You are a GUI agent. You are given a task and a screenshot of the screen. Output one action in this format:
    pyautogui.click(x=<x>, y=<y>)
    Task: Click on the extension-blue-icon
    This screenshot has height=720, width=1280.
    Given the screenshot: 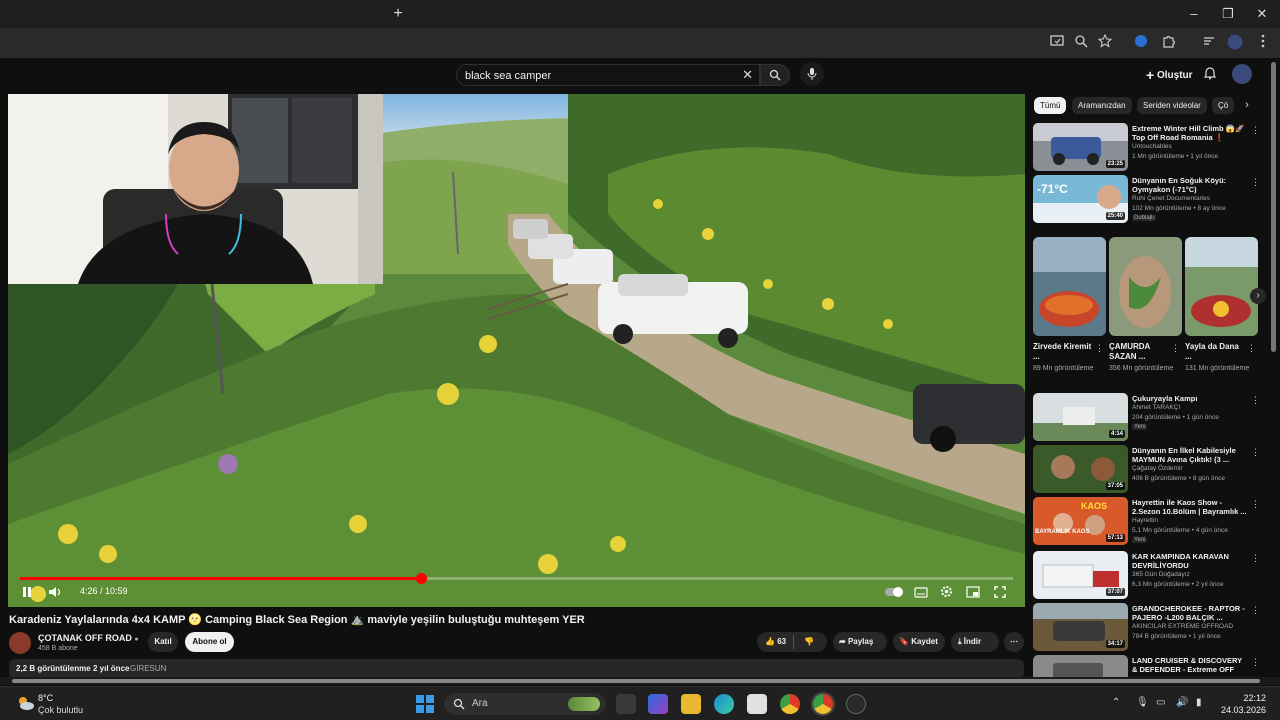 What is the action you would take?
    pyautogui.click(x=1141, y=43)
    